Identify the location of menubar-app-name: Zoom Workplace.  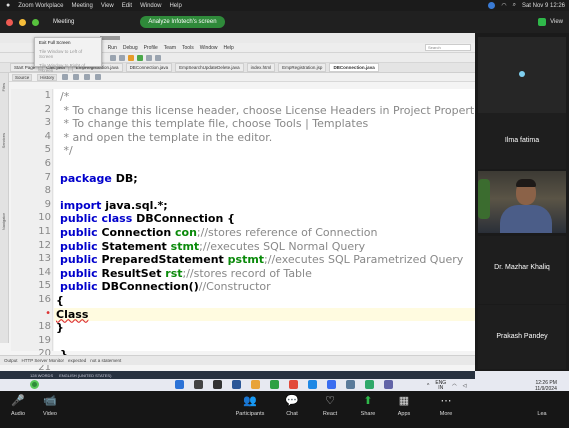
(40, 6).